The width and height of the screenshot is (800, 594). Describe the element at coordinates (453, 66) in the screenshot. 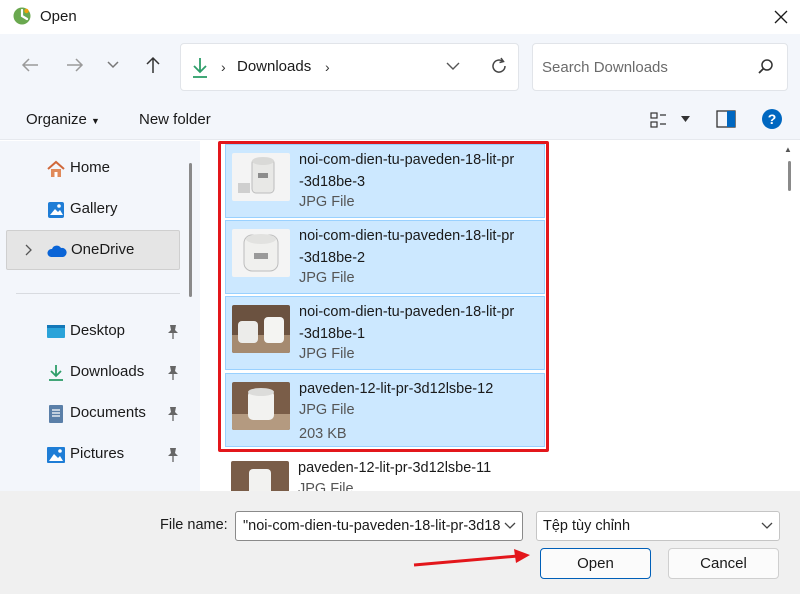

I see `address-history-chevron-icon` at that location.